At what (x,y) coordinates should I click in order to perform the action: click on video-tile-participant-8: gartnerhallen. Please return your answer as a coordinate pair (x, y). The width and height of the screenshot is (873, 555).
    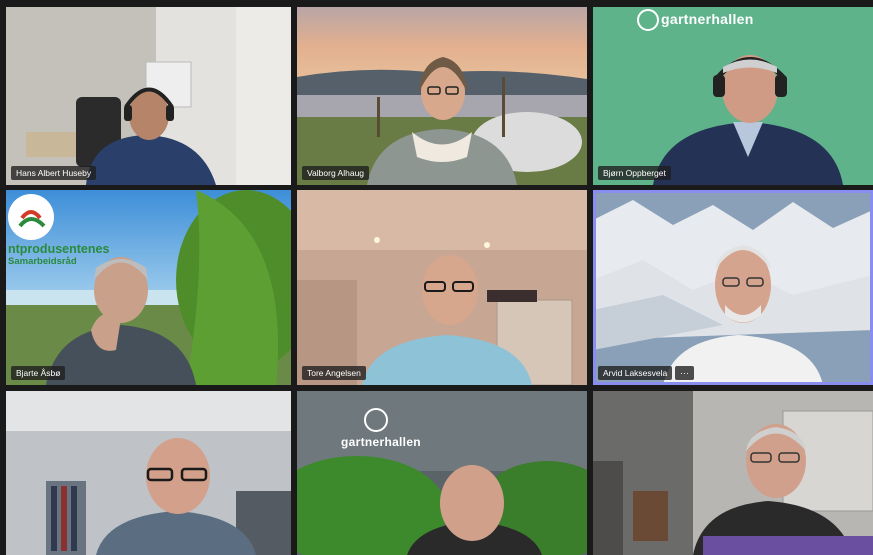
    Looking at the image, I should click on (442, 473).